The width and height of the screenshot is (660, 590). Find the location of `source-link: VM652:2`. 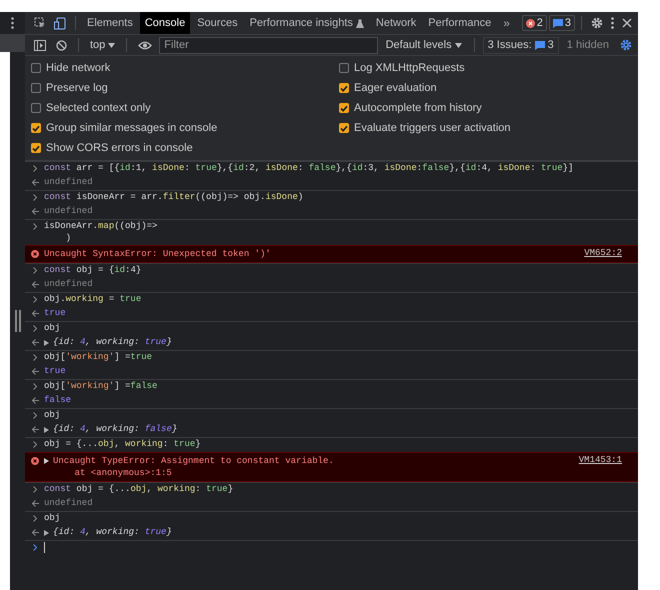

source-link: VM652:2 is located at coordinates (603, 253).